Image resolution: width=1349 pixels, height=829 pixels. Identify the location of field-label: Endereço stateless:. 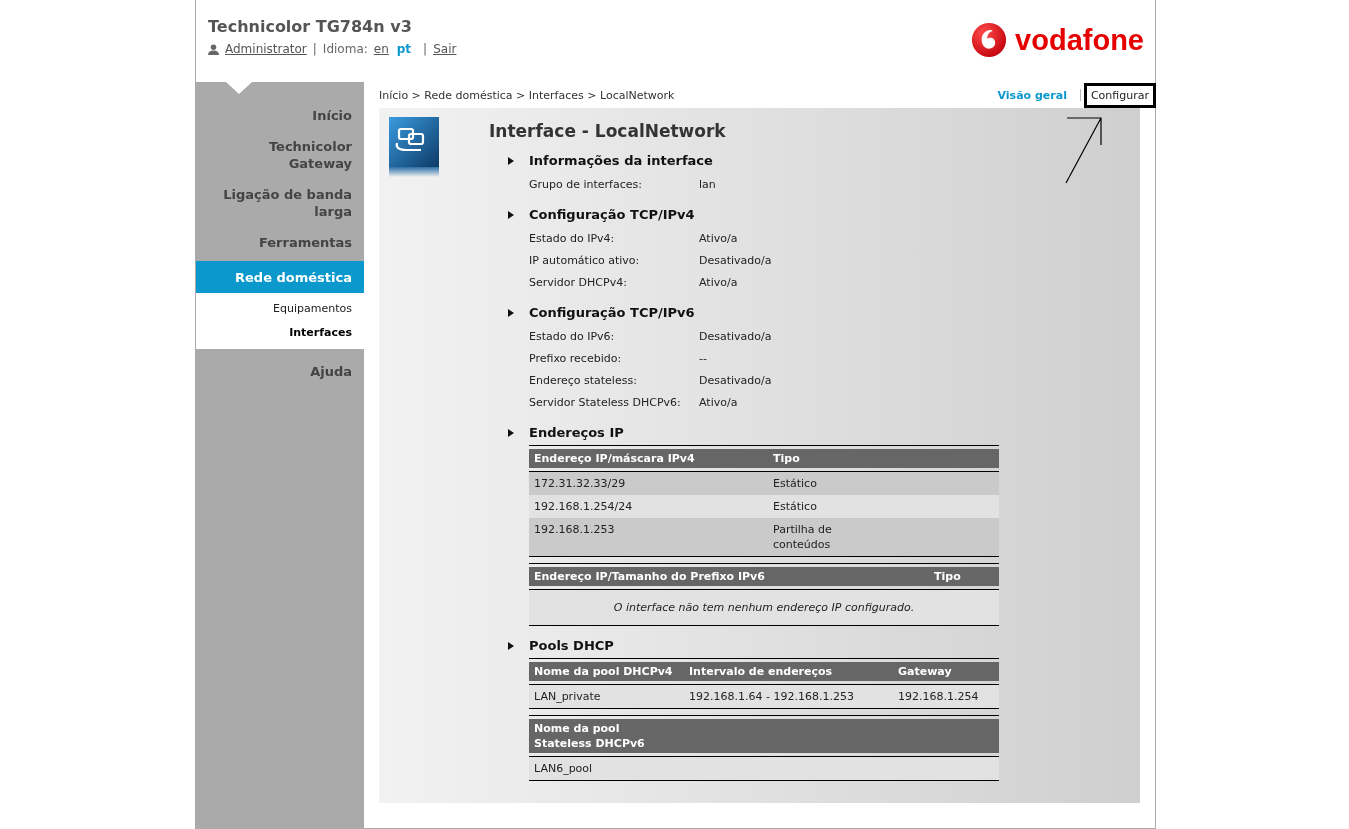
(583, 380).